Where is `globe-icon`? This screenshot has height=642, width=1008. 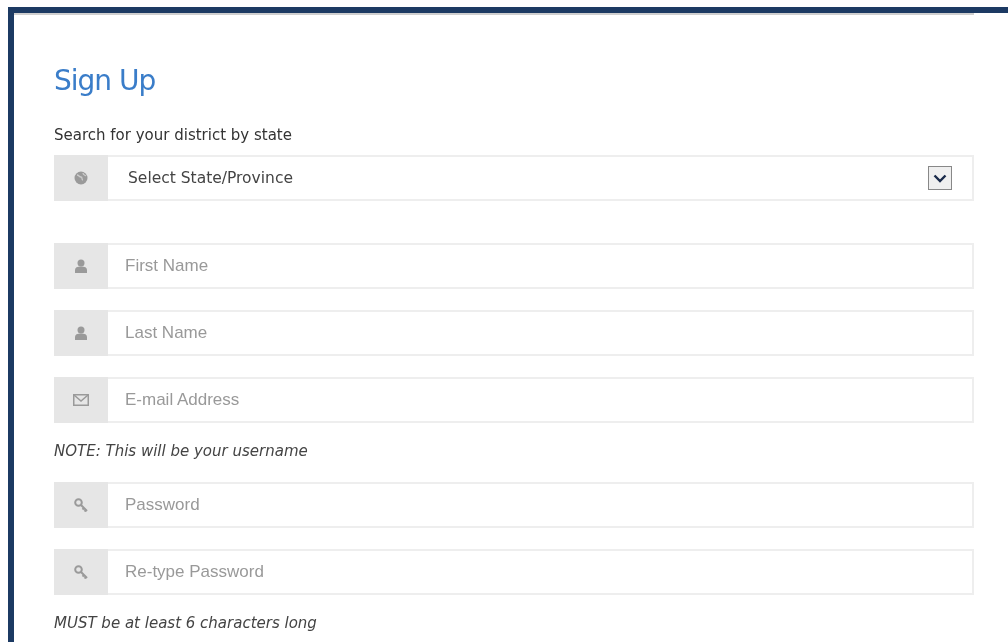 globe-icon is located at coordinates (81, 178).